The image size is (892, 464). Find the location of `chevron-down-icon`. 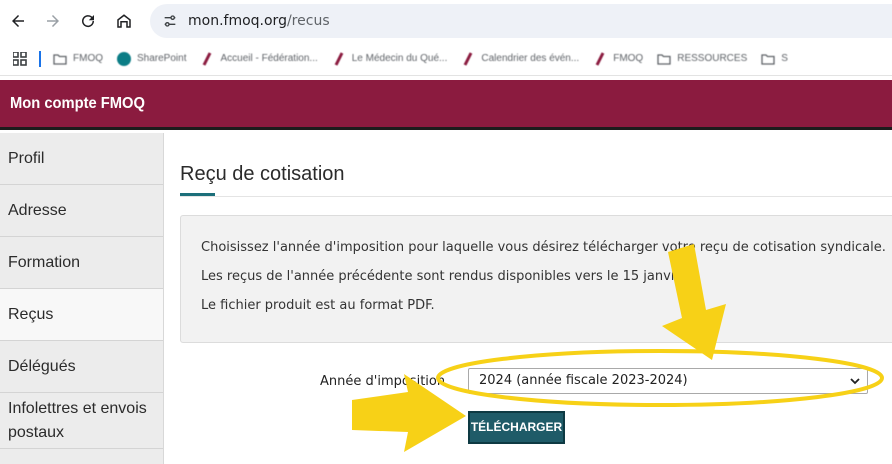

chevron-down-icon is located at coordinates (855, 381).